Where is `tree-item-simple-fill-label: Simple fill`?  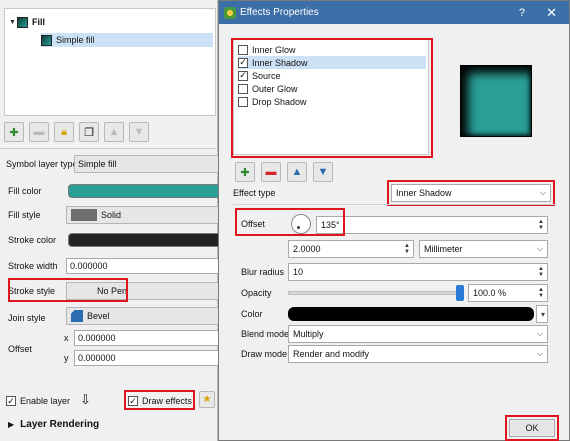 tree-item-simple-fill-label: Simple fill is located at coordinates (75, 40).